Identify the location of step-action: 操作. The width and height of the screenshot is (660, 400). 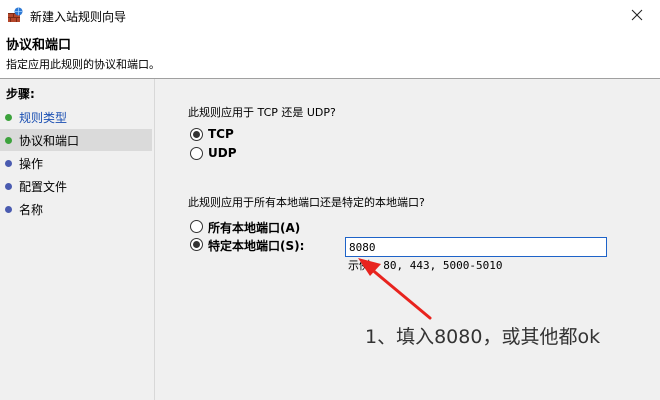
(76, 163).